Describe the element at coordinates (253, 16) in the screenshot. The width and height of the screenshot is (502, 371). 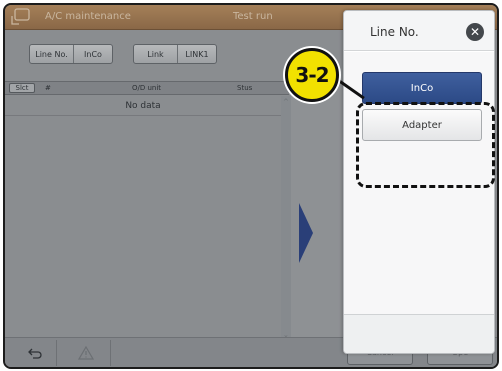
I see `tab-title: Test run` at that location.